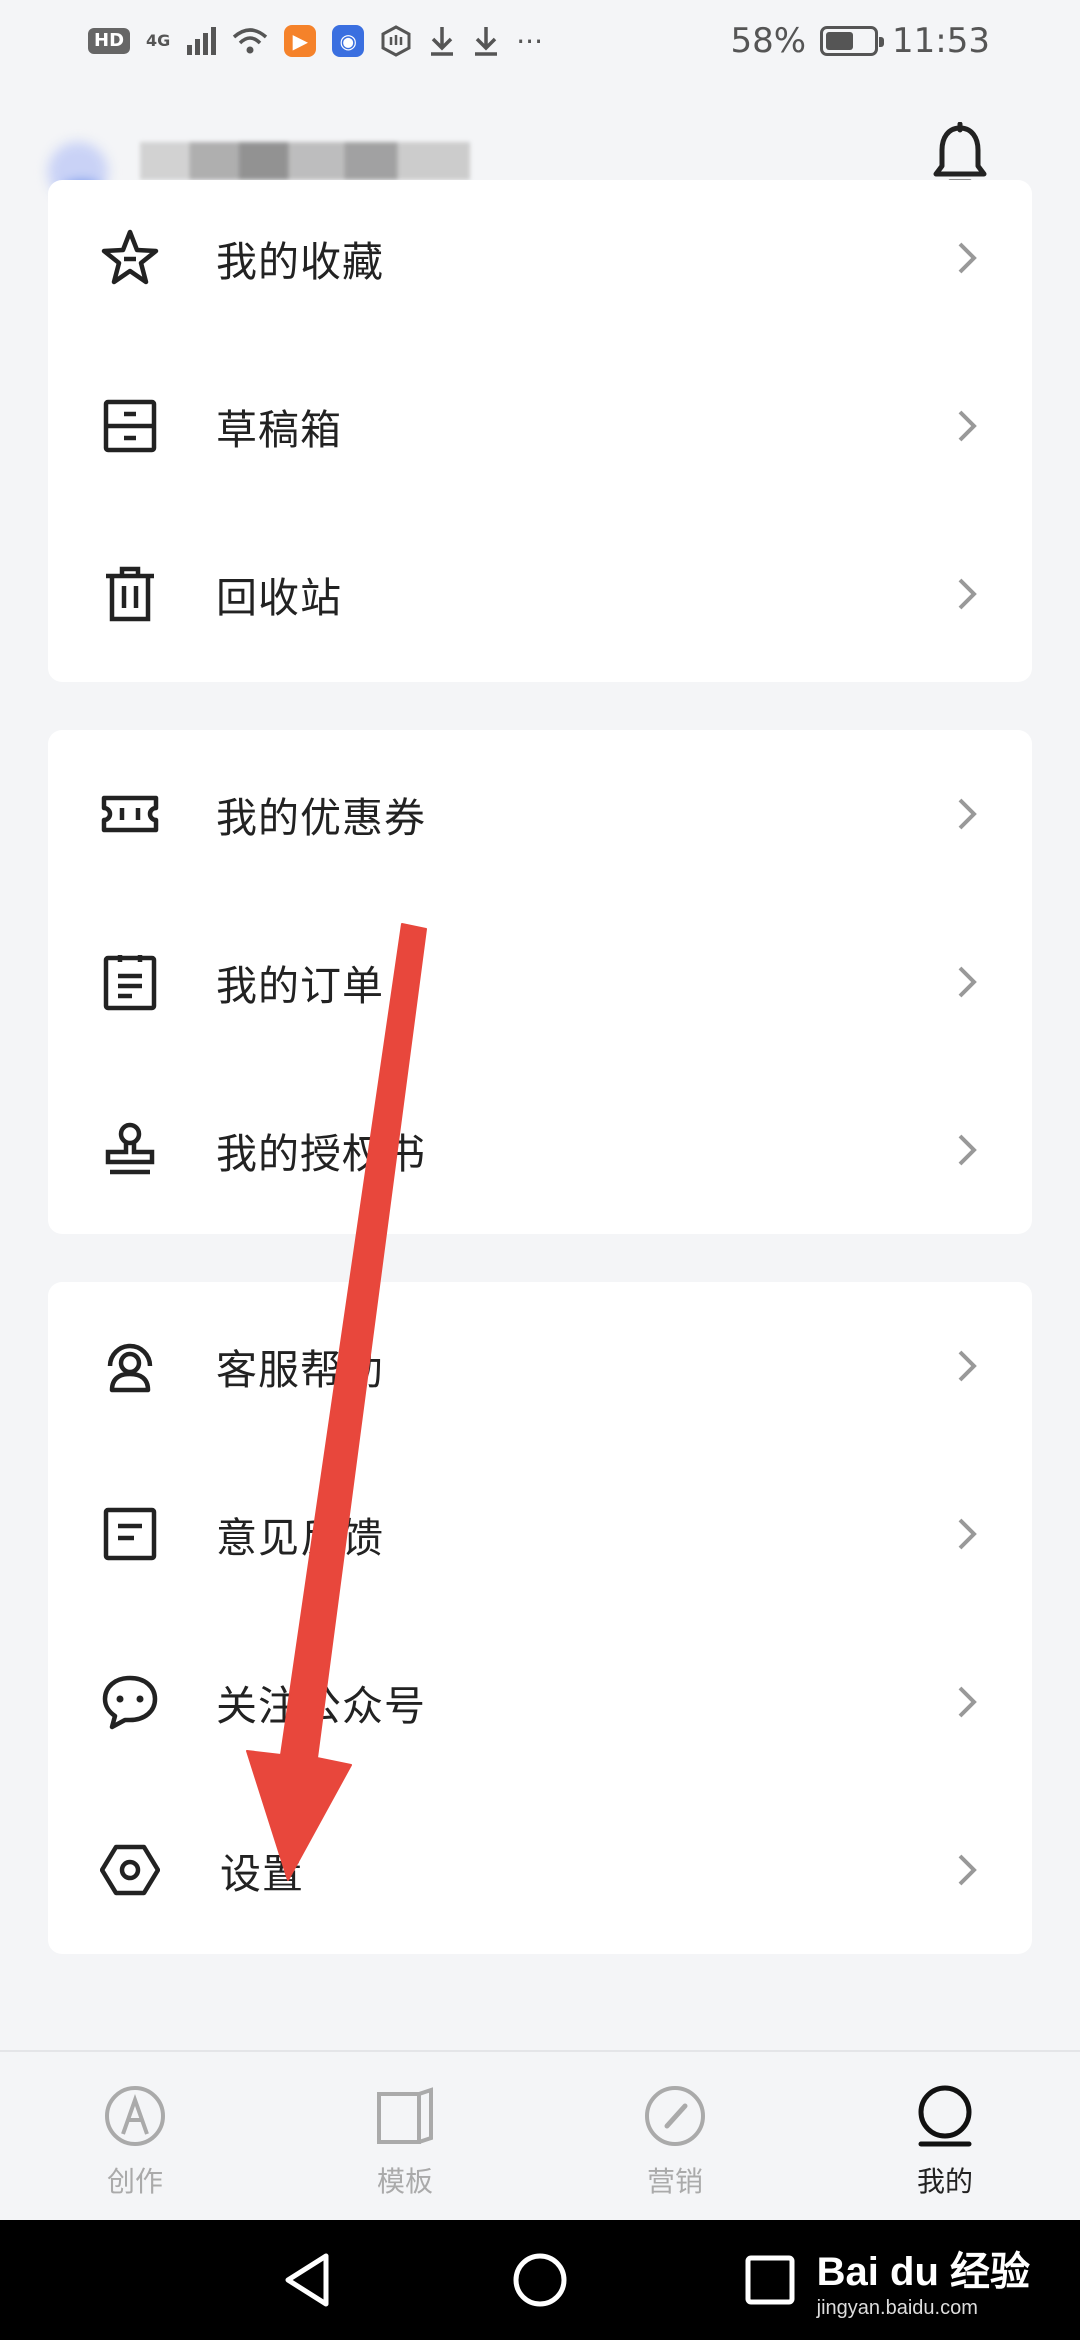 The height and width of the screenshot is (2340, 1080). Describe the element at coordinates (540, 1150) in the screenshot. I see `menu-item-authorizations: 我的授权书` at that location.